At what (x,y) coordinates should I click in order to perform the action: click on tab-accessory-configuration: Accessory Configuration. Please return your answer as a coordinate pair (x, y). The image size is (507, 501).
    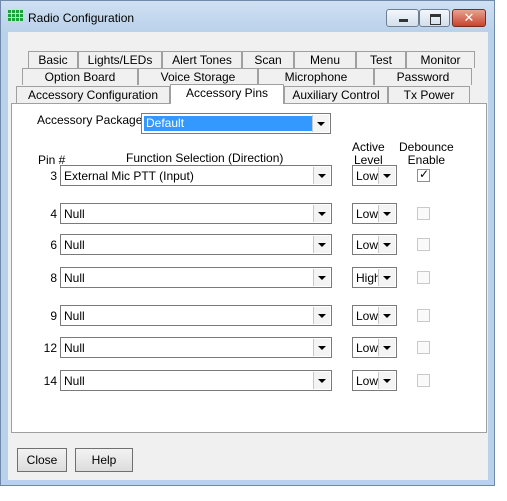
    Looking at the image, I should click on (93, 94).